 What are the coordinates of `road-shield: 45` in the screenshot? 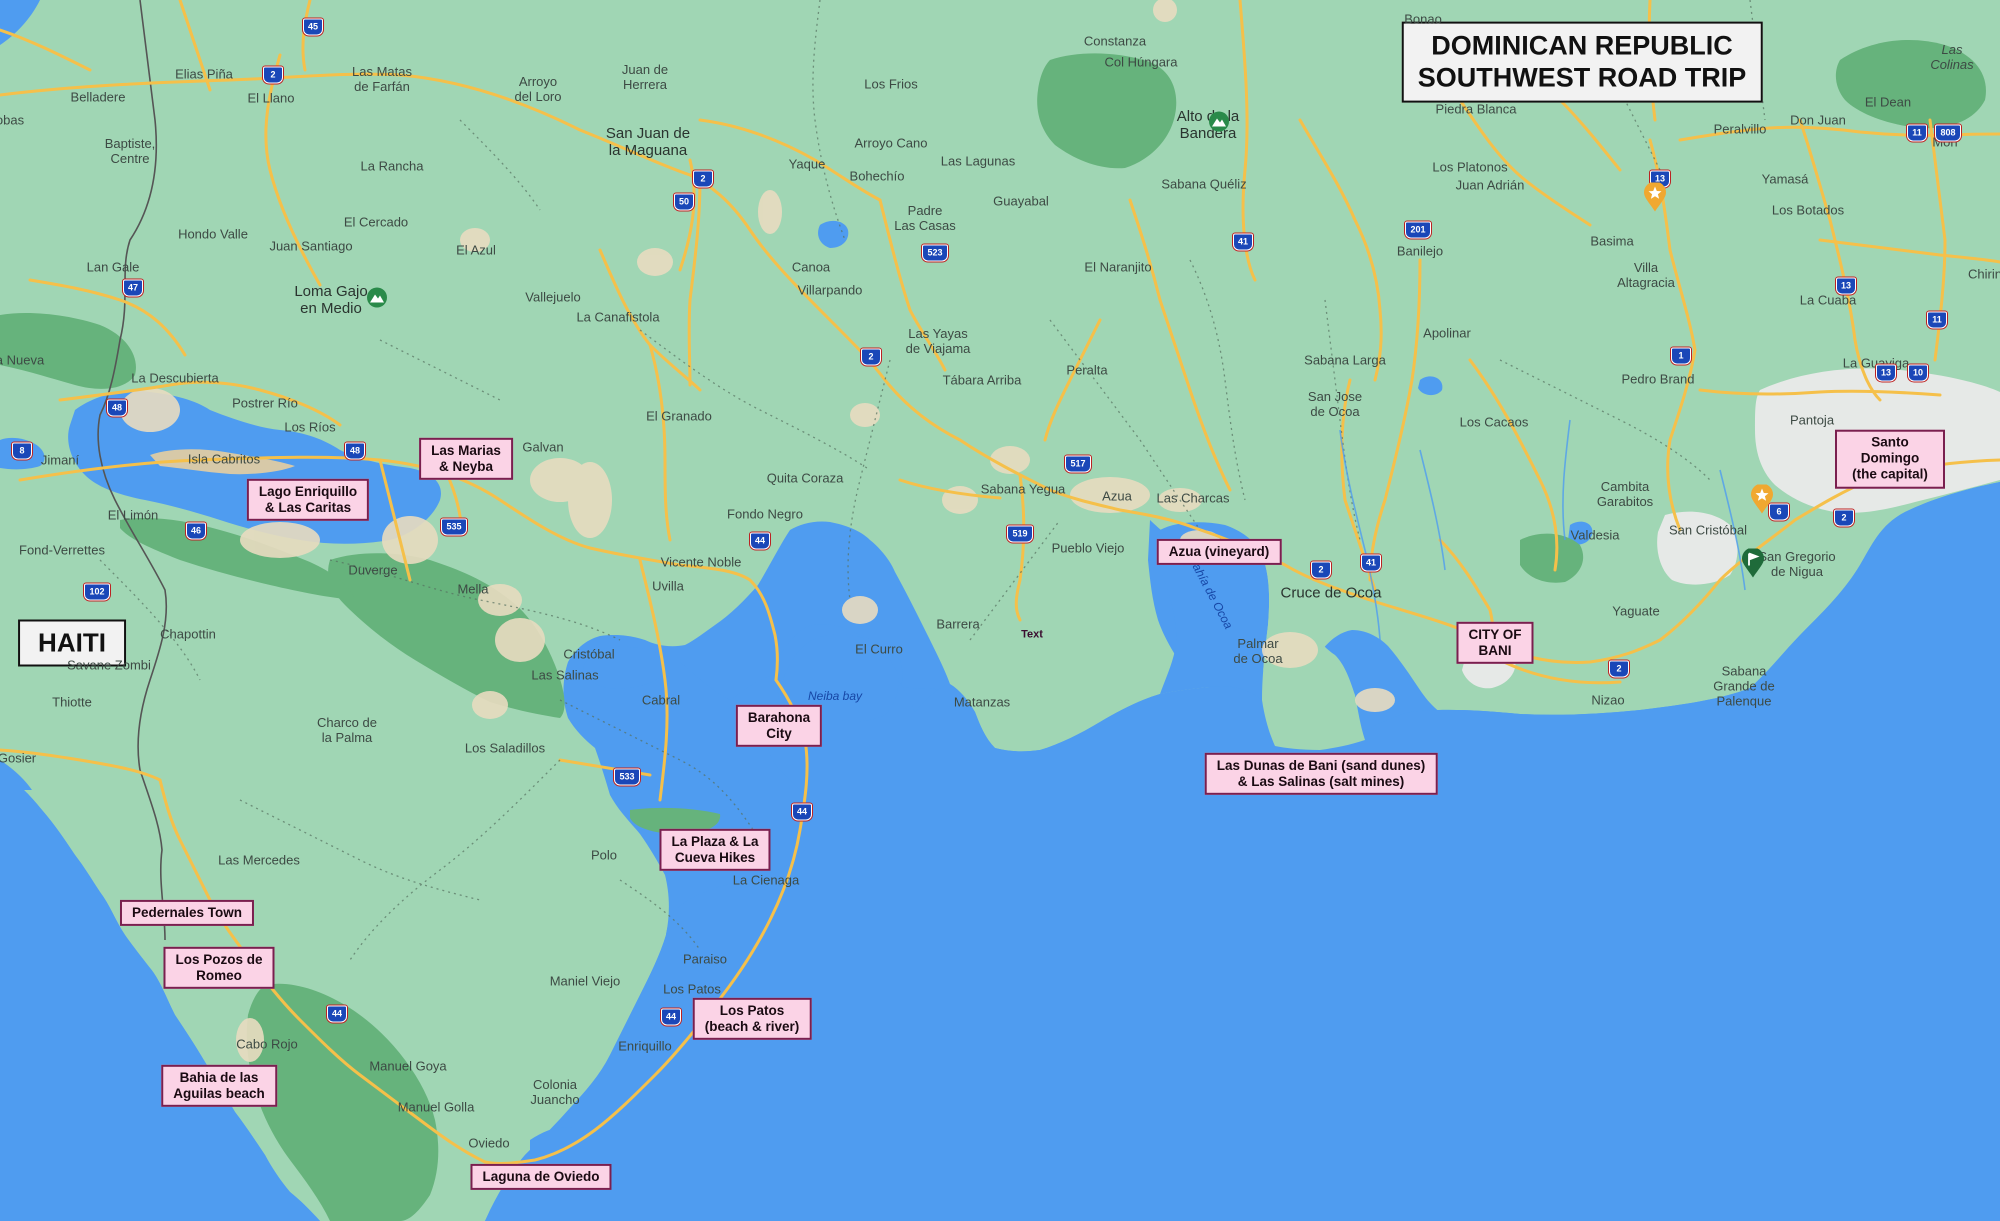 It's located at (313, 27).